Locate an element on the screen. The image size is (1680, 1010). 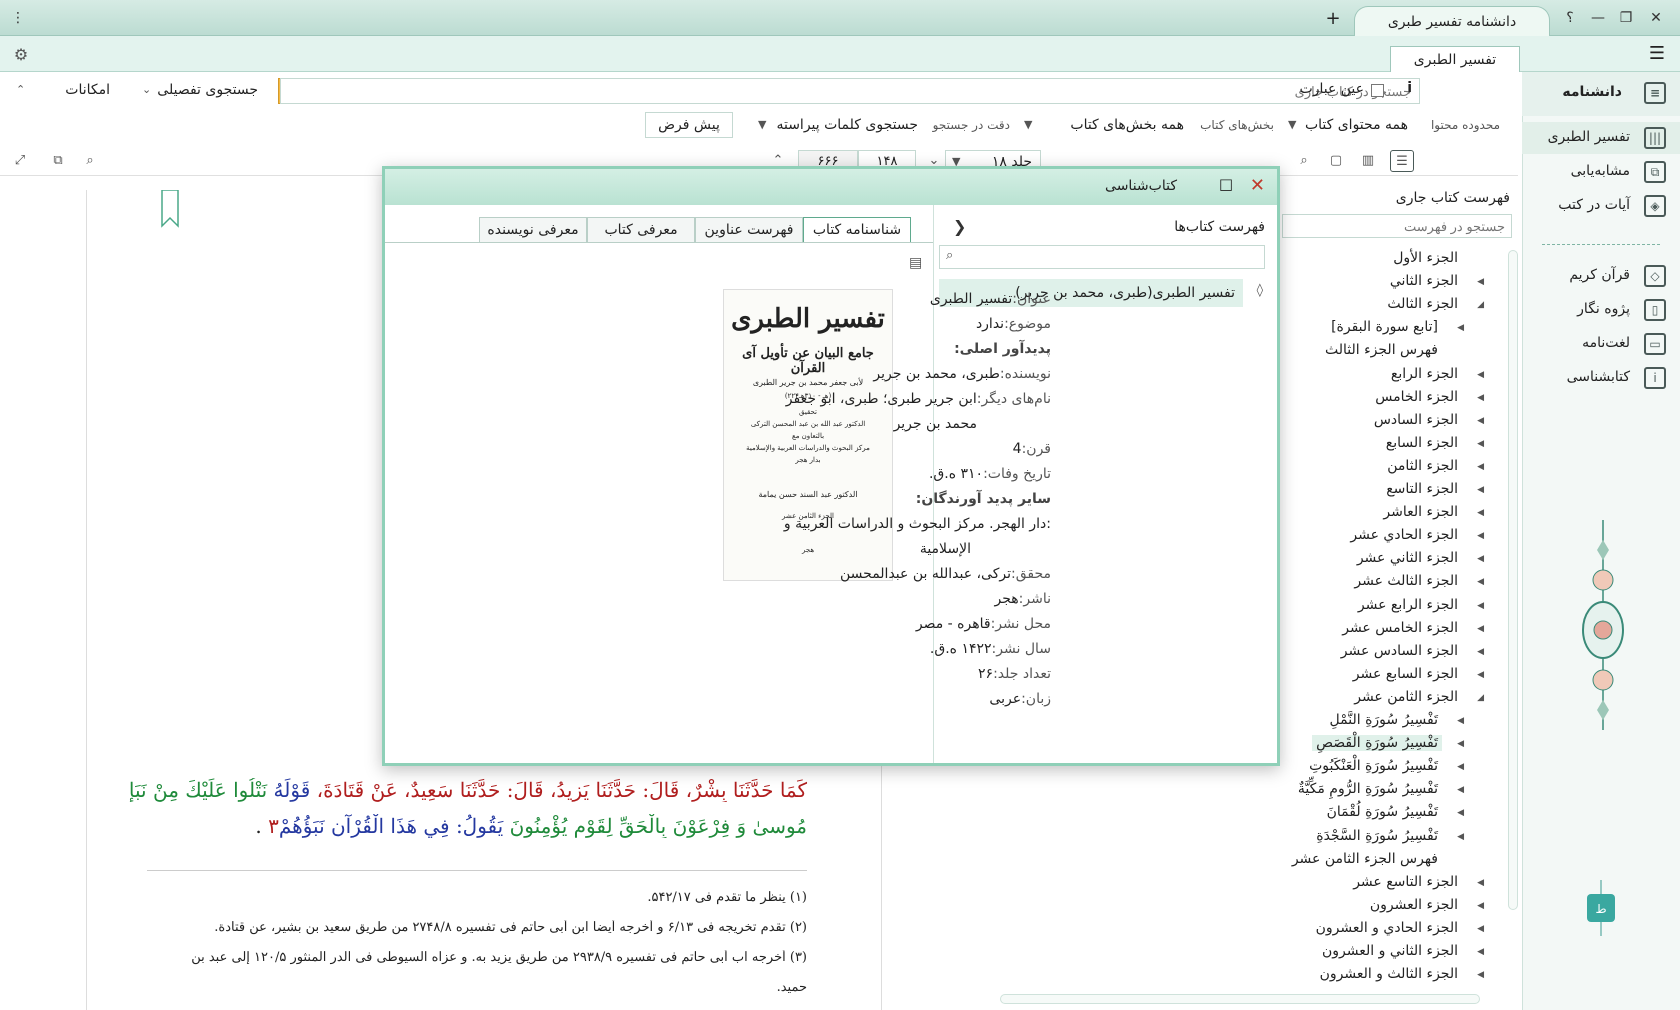
toc-item: الجزء الخامس عشر is located at coordinates (1400, 628).